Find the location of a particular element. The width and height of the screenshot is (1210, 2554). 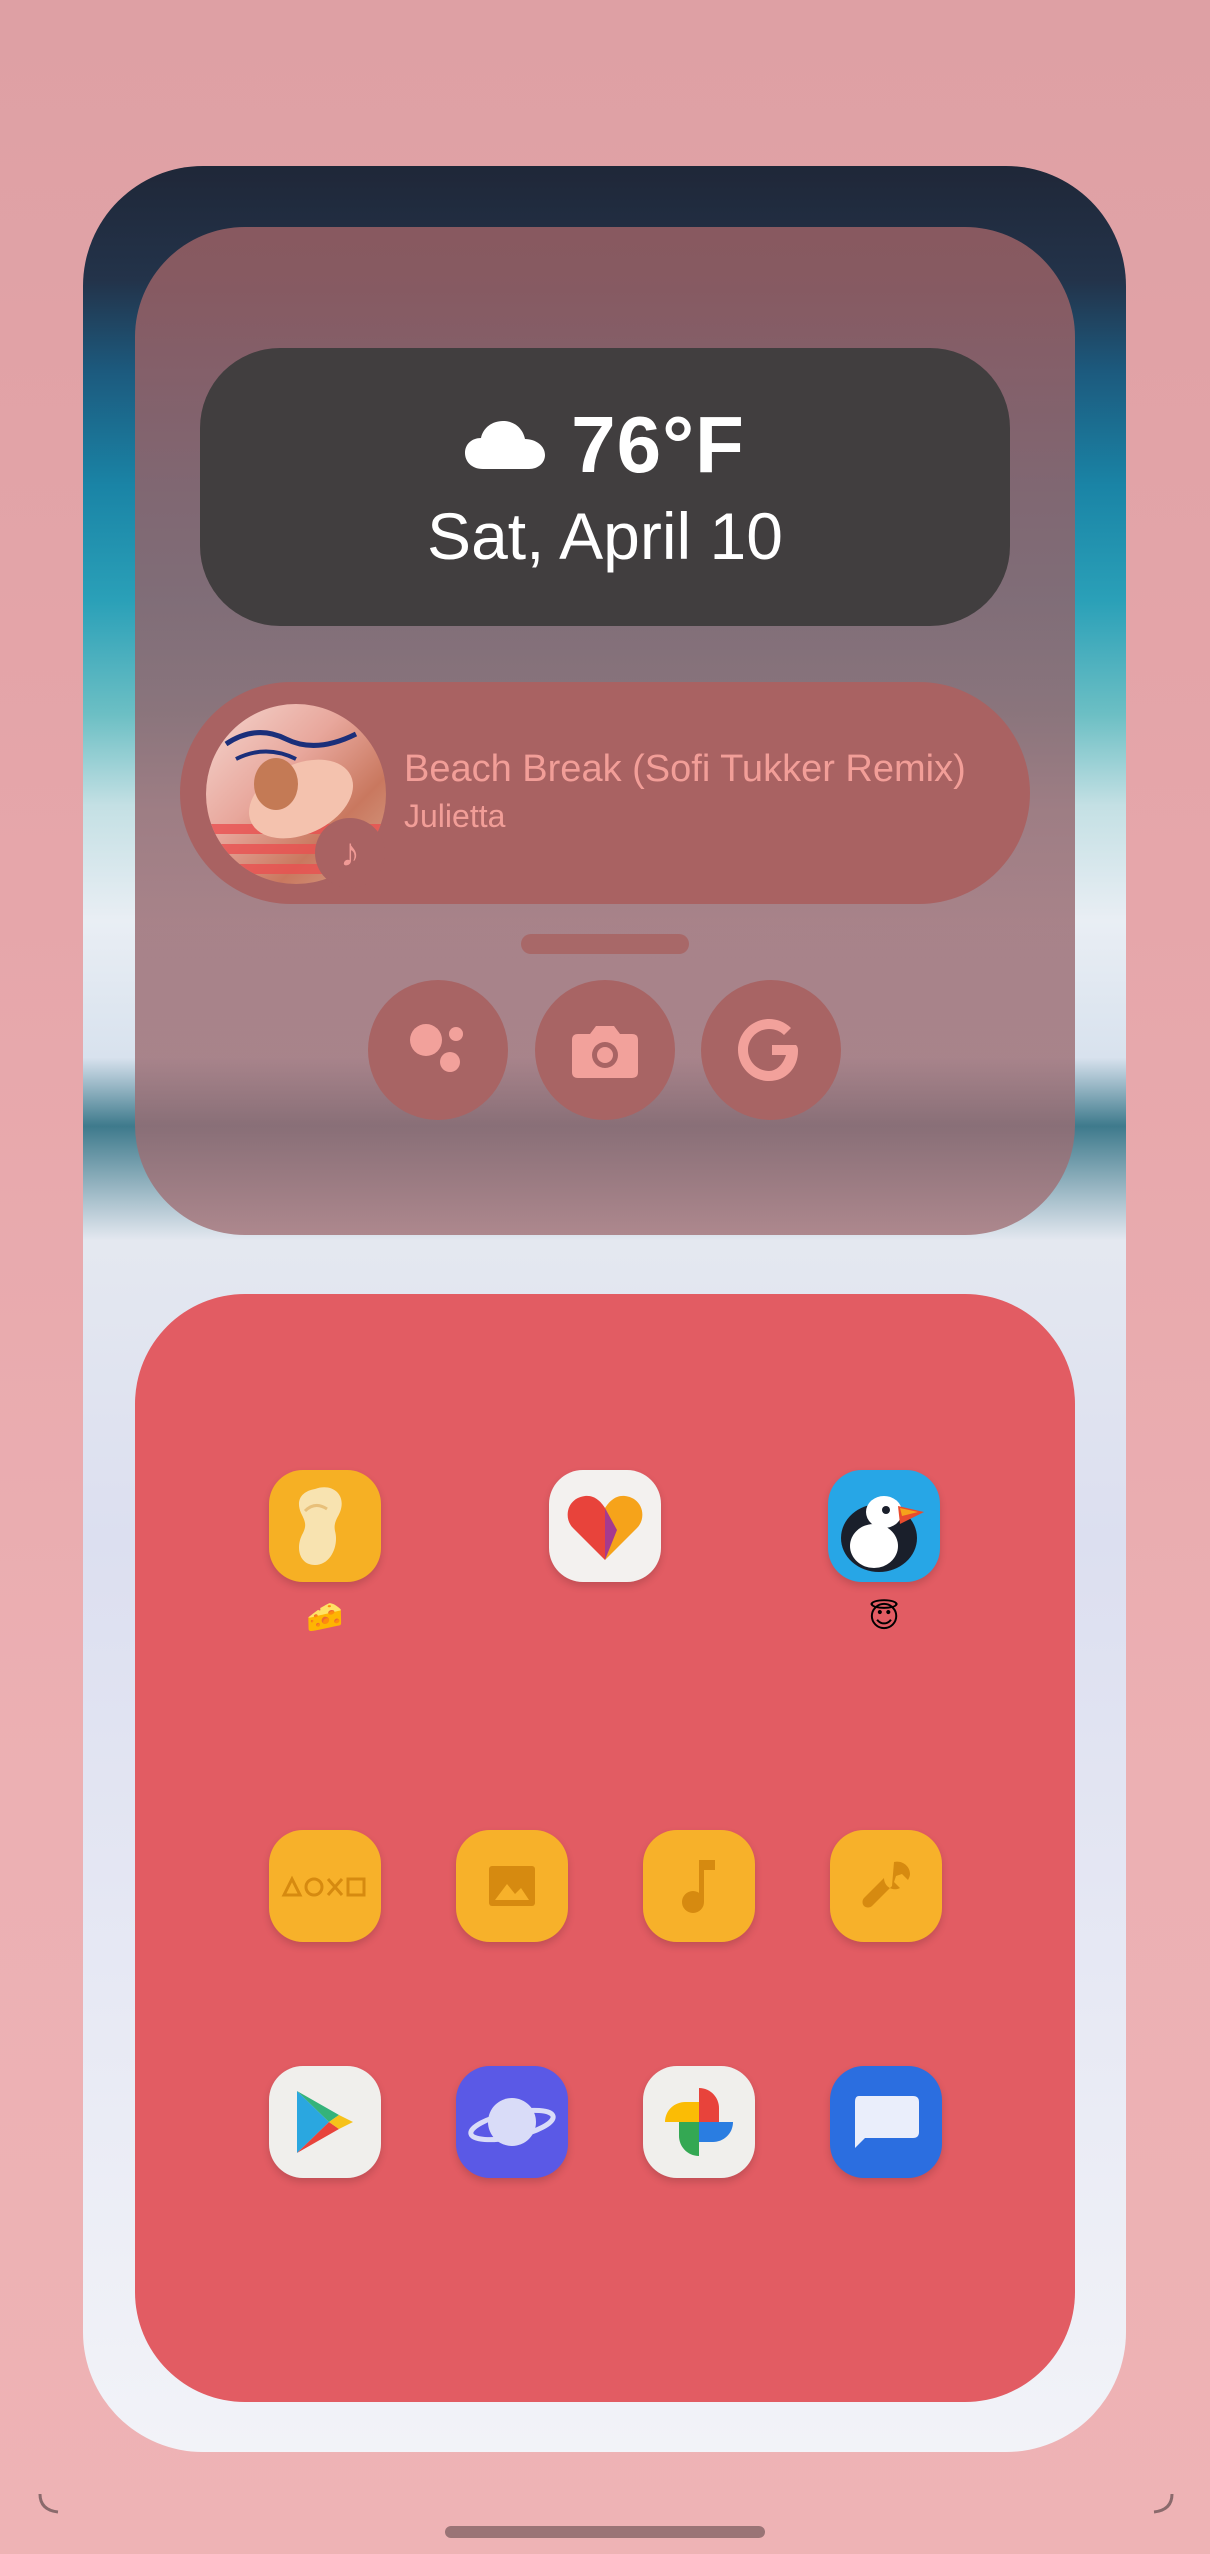

temperature: 76°F is located at coordinates (658, 444).